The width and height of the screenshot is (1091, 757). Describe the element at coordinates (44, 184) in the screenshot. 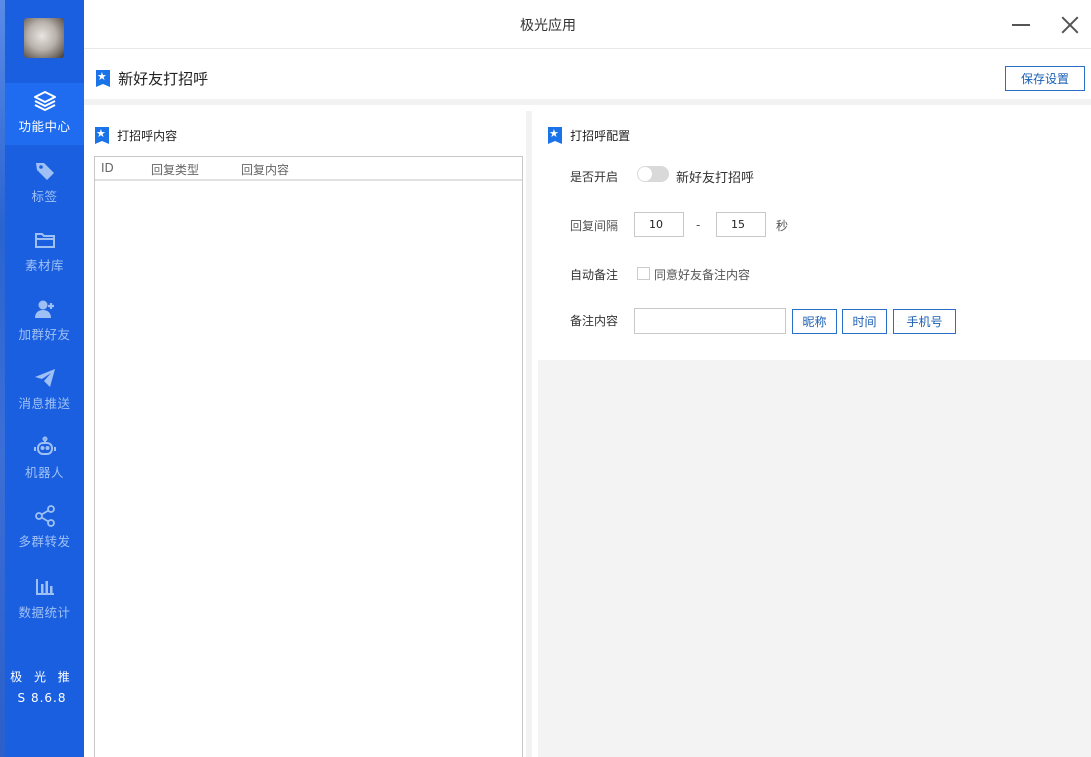

I see `sidebar-item-tags: 标签` at that location.